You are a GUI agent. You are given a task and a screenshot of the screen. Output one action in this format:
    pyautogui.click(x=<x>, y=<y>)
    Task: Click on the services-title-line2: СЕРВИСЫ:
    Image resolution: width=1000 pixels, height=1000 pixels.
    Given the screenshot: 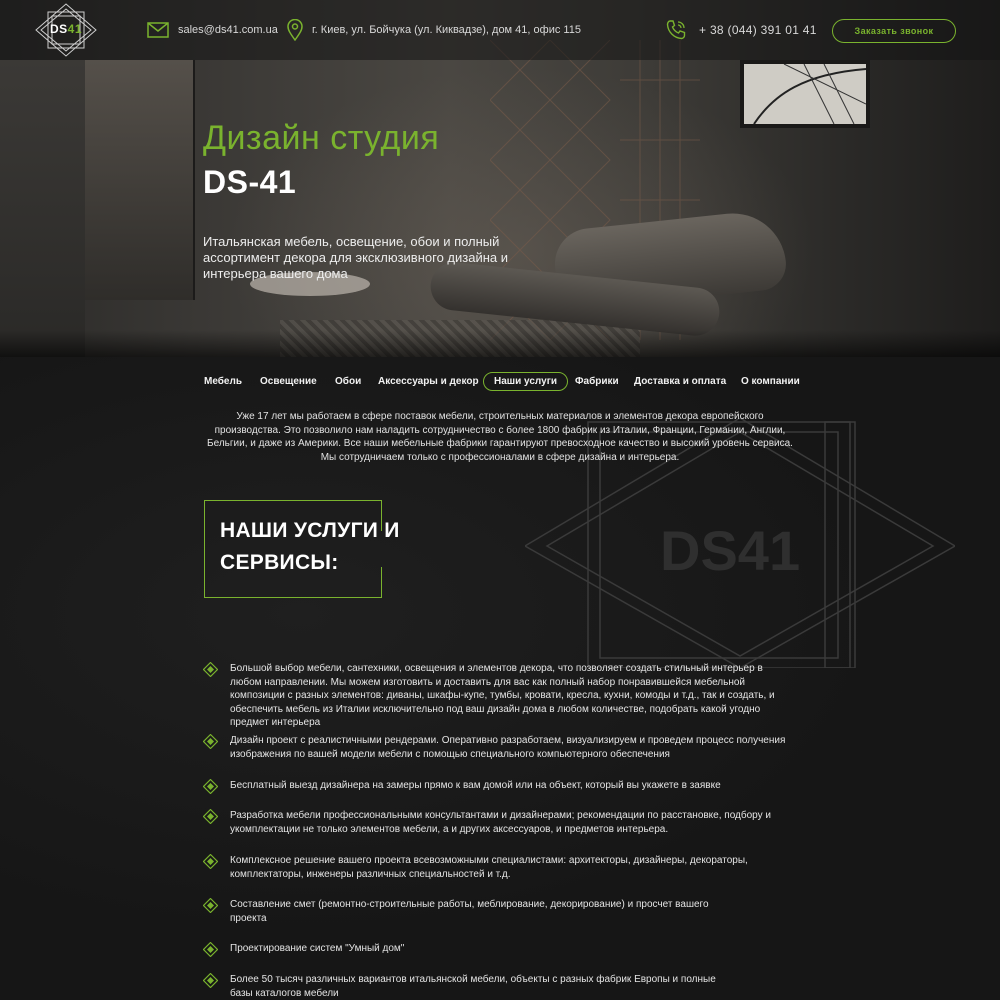 What is the action you would take?
    pyautogui.click(x=279, y=562)
    